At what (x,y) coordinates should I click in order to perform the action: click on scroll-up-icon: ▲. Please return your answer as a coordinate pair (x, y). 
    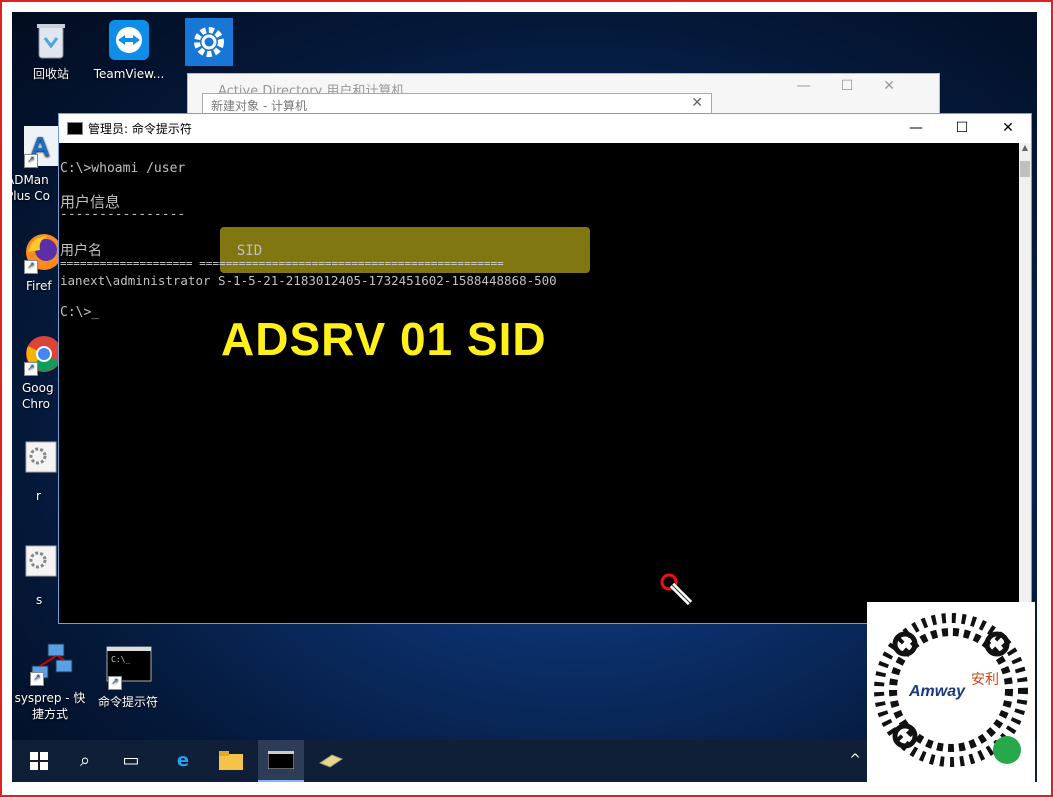
    Looking at the image, I should click on (1025, 150).